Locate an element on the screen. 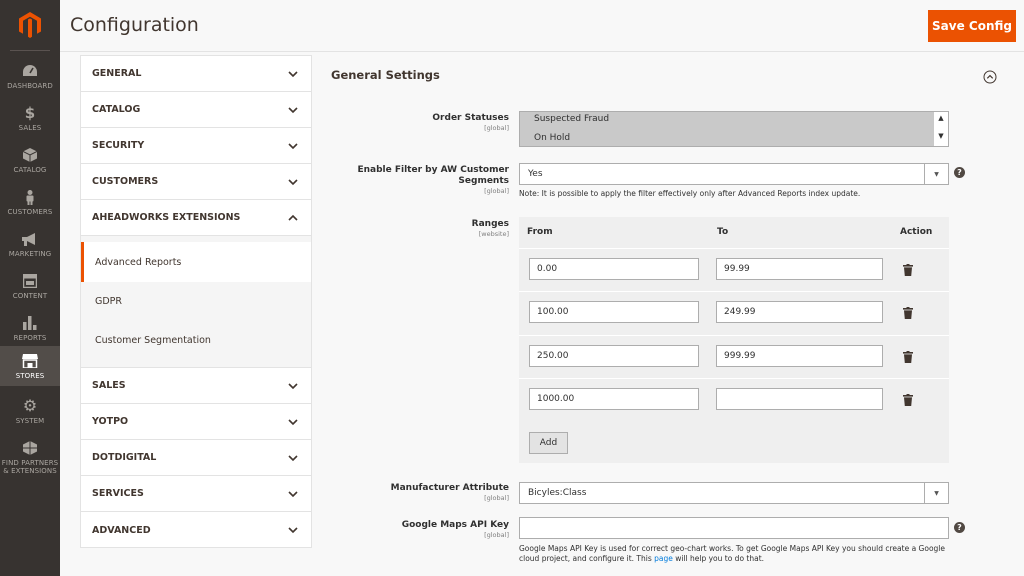 Image resolution: width=1024 pixels, height=576 pixels. gmaps-key-input is located at coordinates (734, 528).